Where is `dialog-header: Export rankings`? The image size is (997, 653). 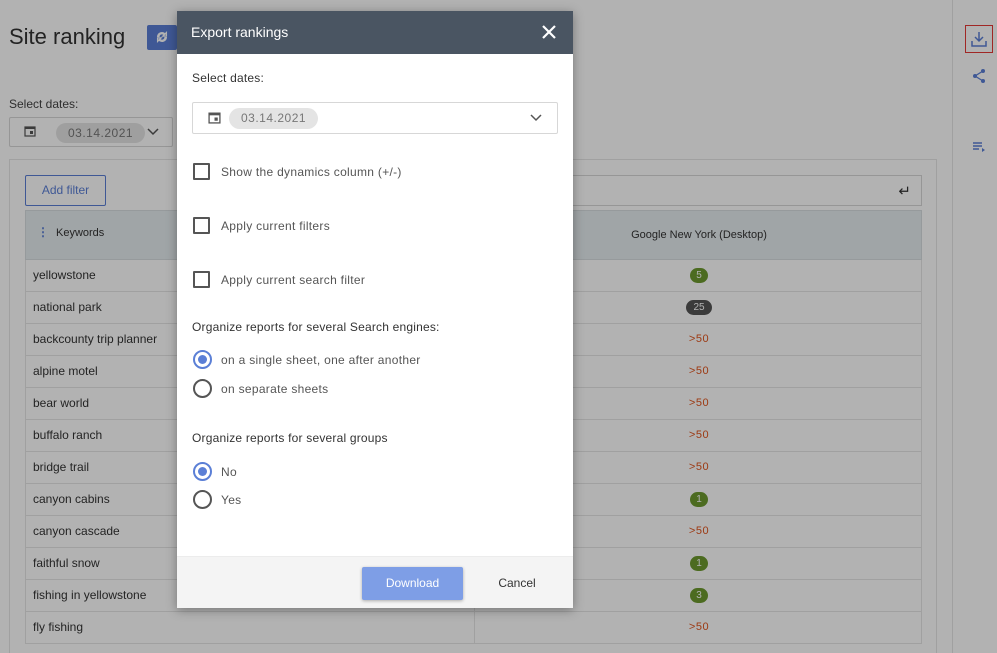
dialog-header: Export rankings is located at coordinates (375, 32).